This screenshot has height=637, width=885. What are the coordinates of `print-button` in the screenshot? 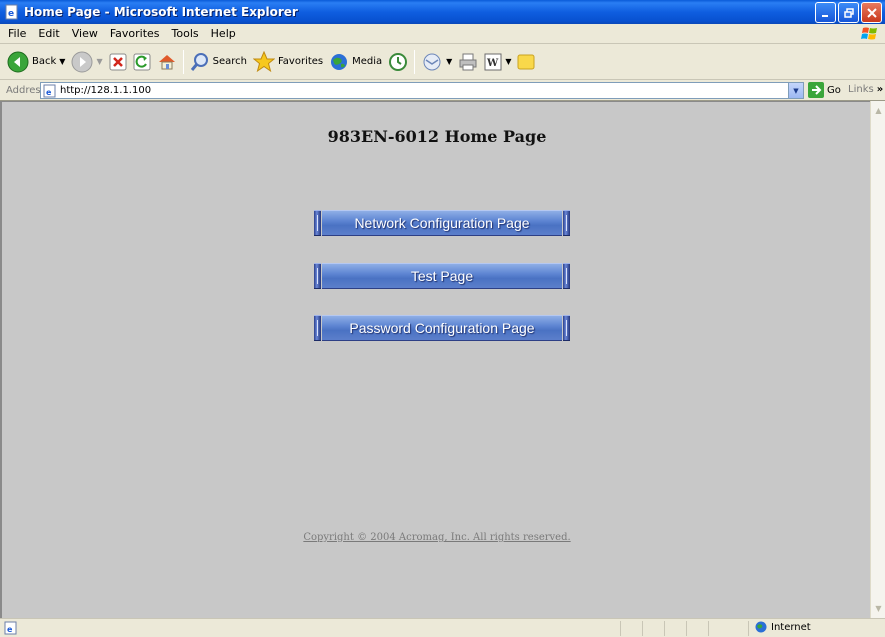 It's located at (468, 62).